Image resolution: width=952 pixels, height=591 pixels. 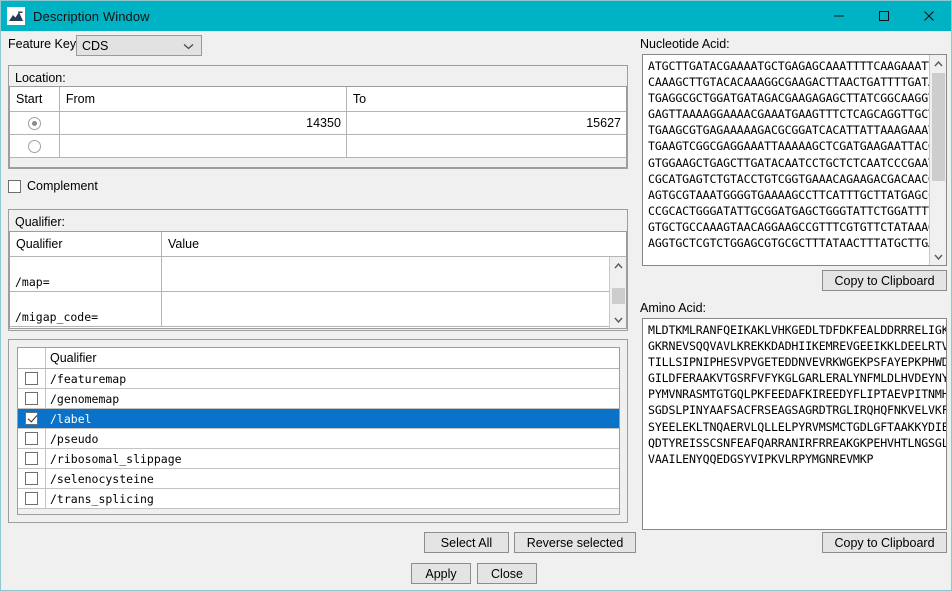 I want to click on column-from: From, so click(x=203, y=99).